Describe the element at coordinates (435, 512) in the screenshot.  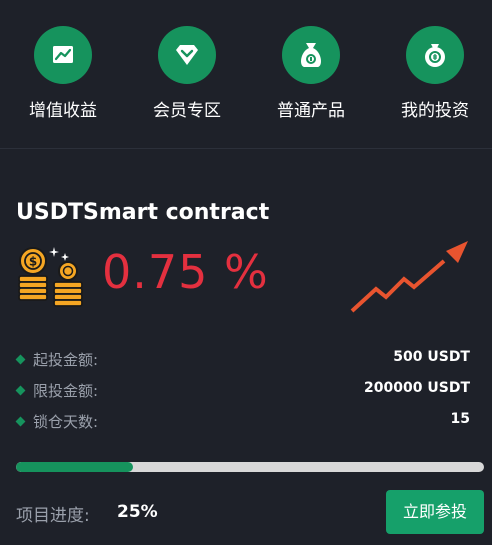
I see `invest-now-button: 立即参投` at that location.